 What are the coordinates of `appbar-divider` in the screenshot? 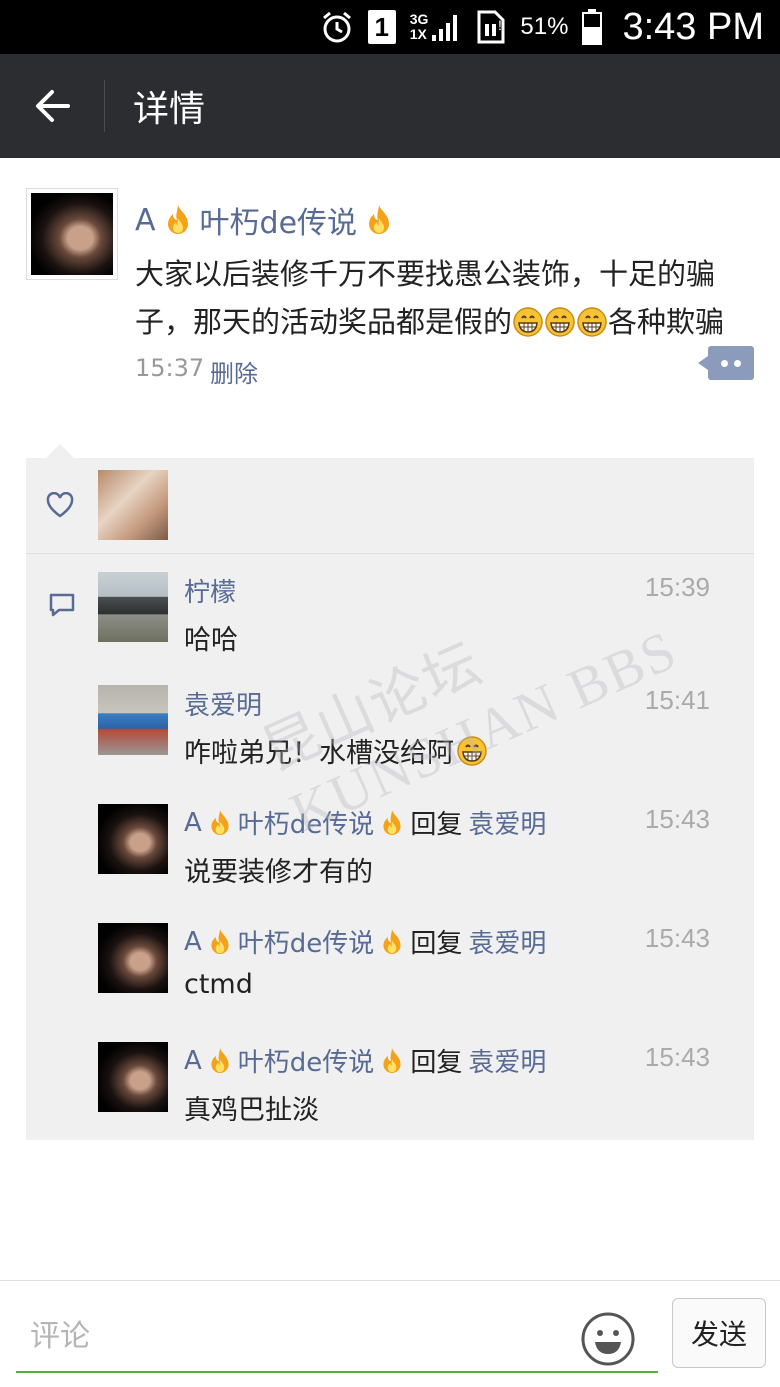 It's located at (104, 106).